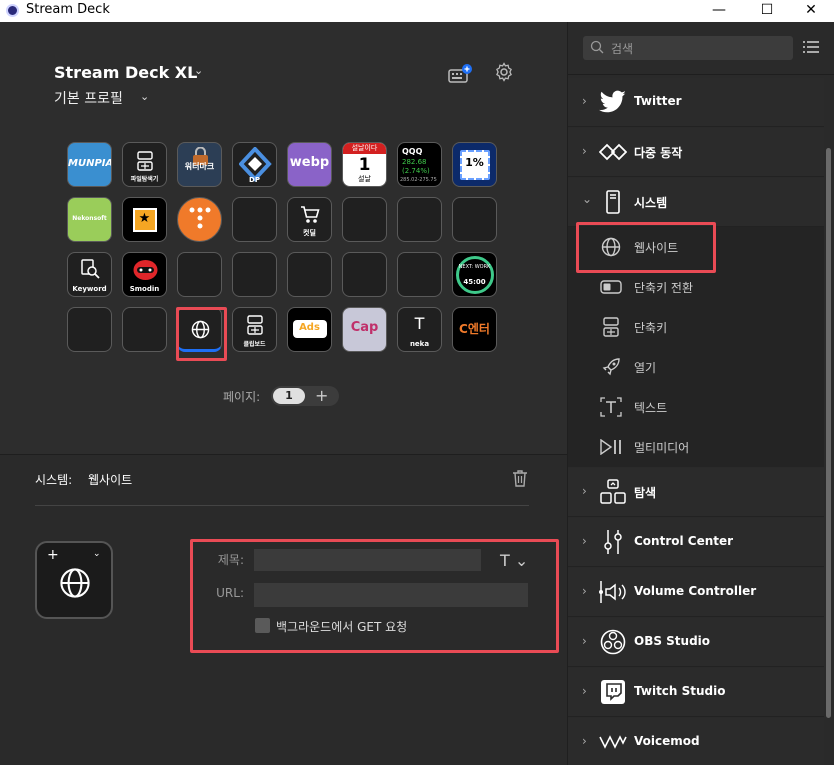 This screenshot has width=834, height=765. I want to click on device-chevron-down-icon: ⌄, so click(198, 70).